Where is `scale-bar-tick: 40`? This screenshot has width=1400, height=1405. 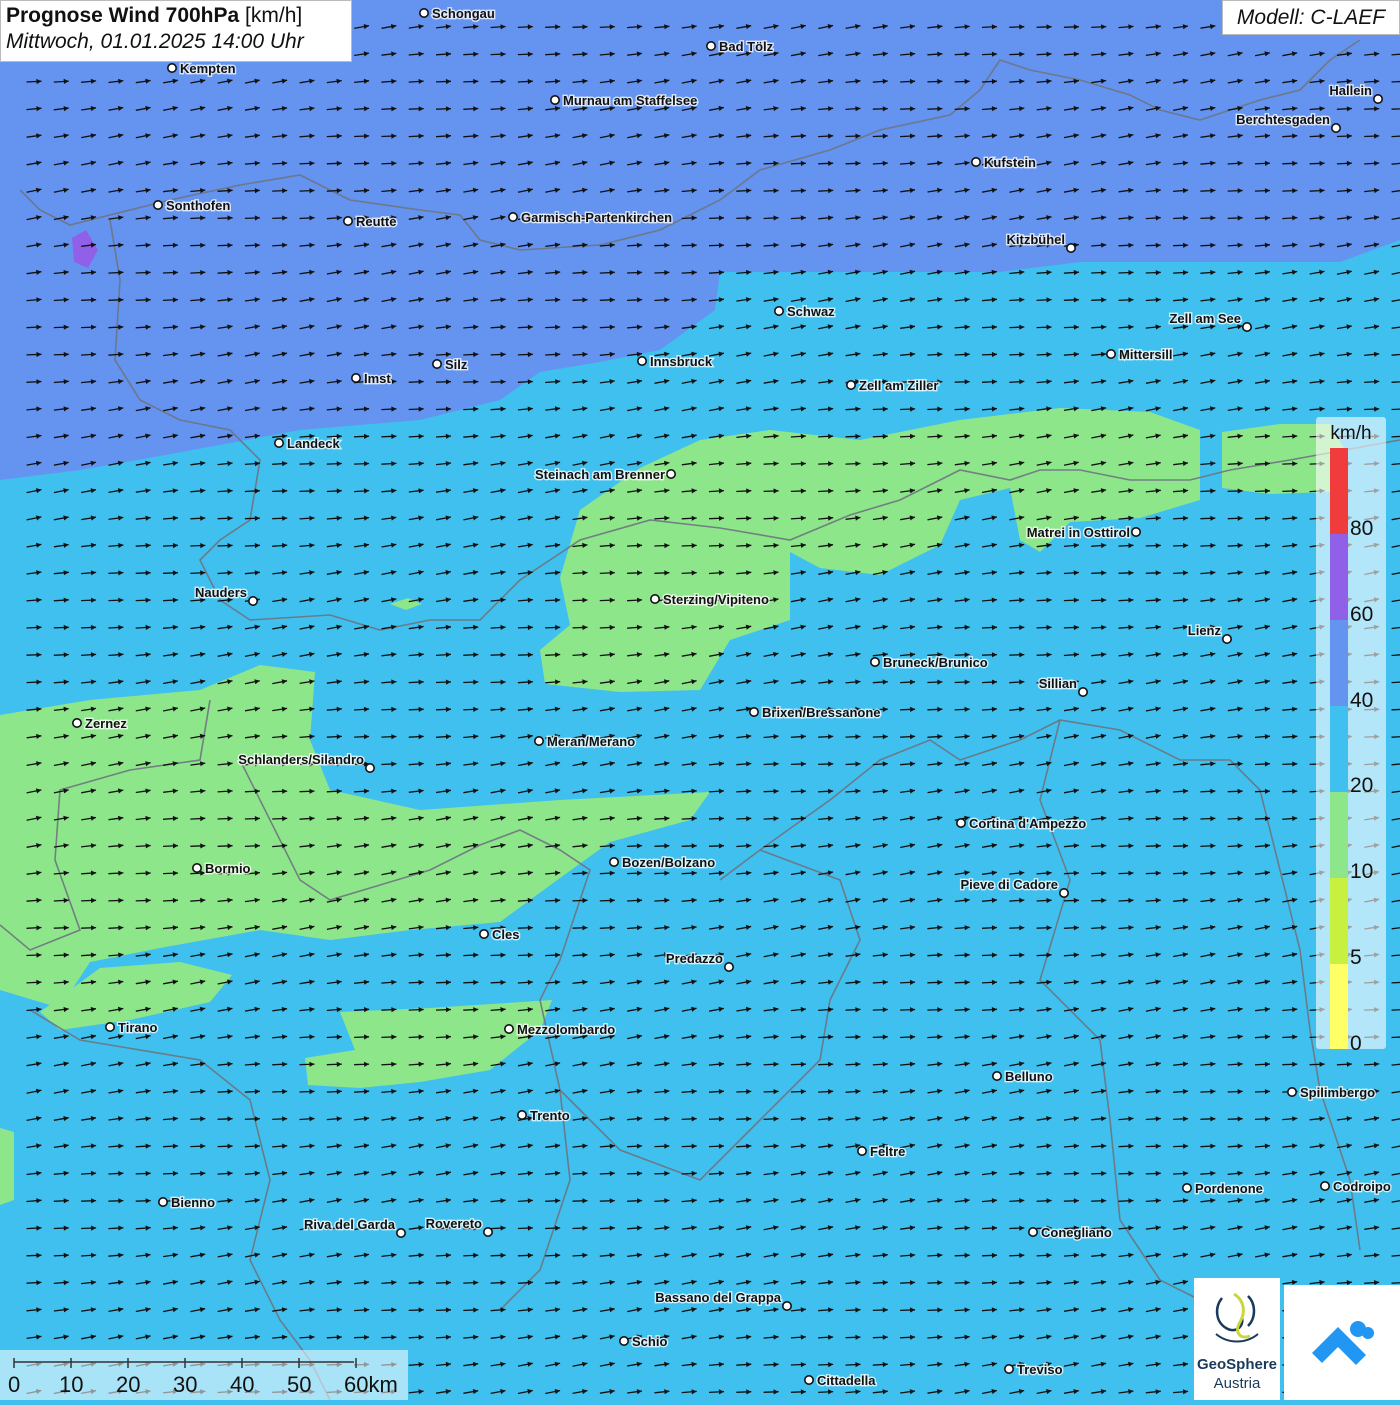
scale-bar-tick: 40 is located at coordinates (242, 1385).